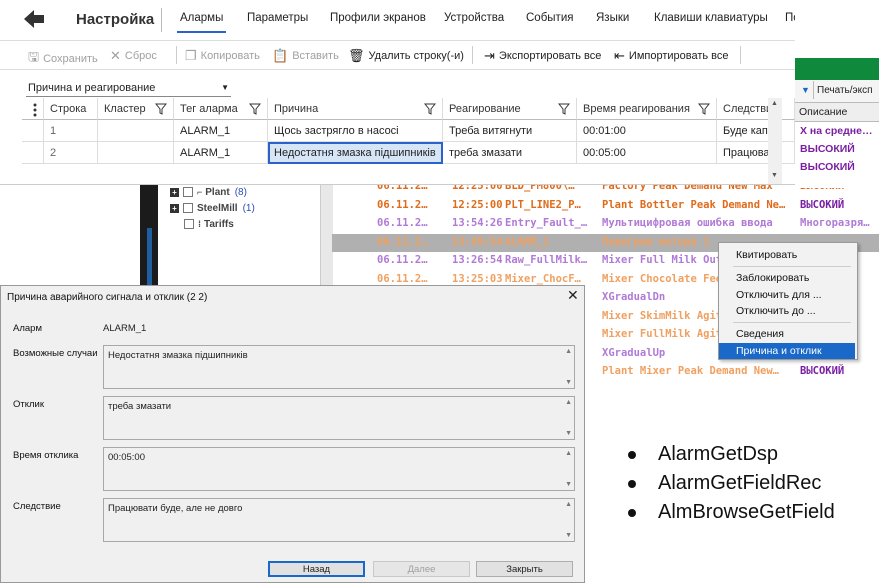 This screenshot has width=879, height=583. What do you see at coordinates (339, 367) in the screenshot?
I see `cause-field: Недостатня змазка підшипників ▲ ▼` at bounding box center [339, 367].